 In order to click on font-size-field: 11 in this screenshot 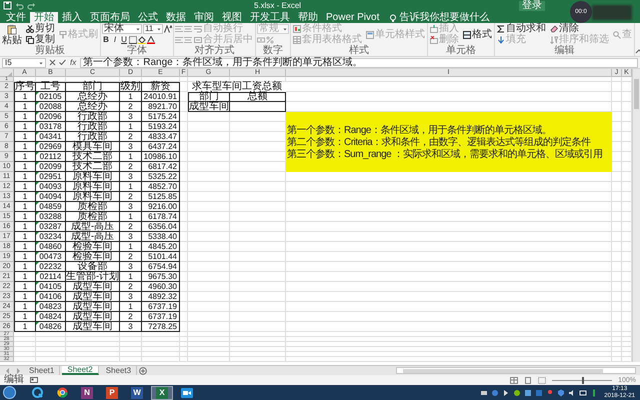, I will do `click(153, 29)`.